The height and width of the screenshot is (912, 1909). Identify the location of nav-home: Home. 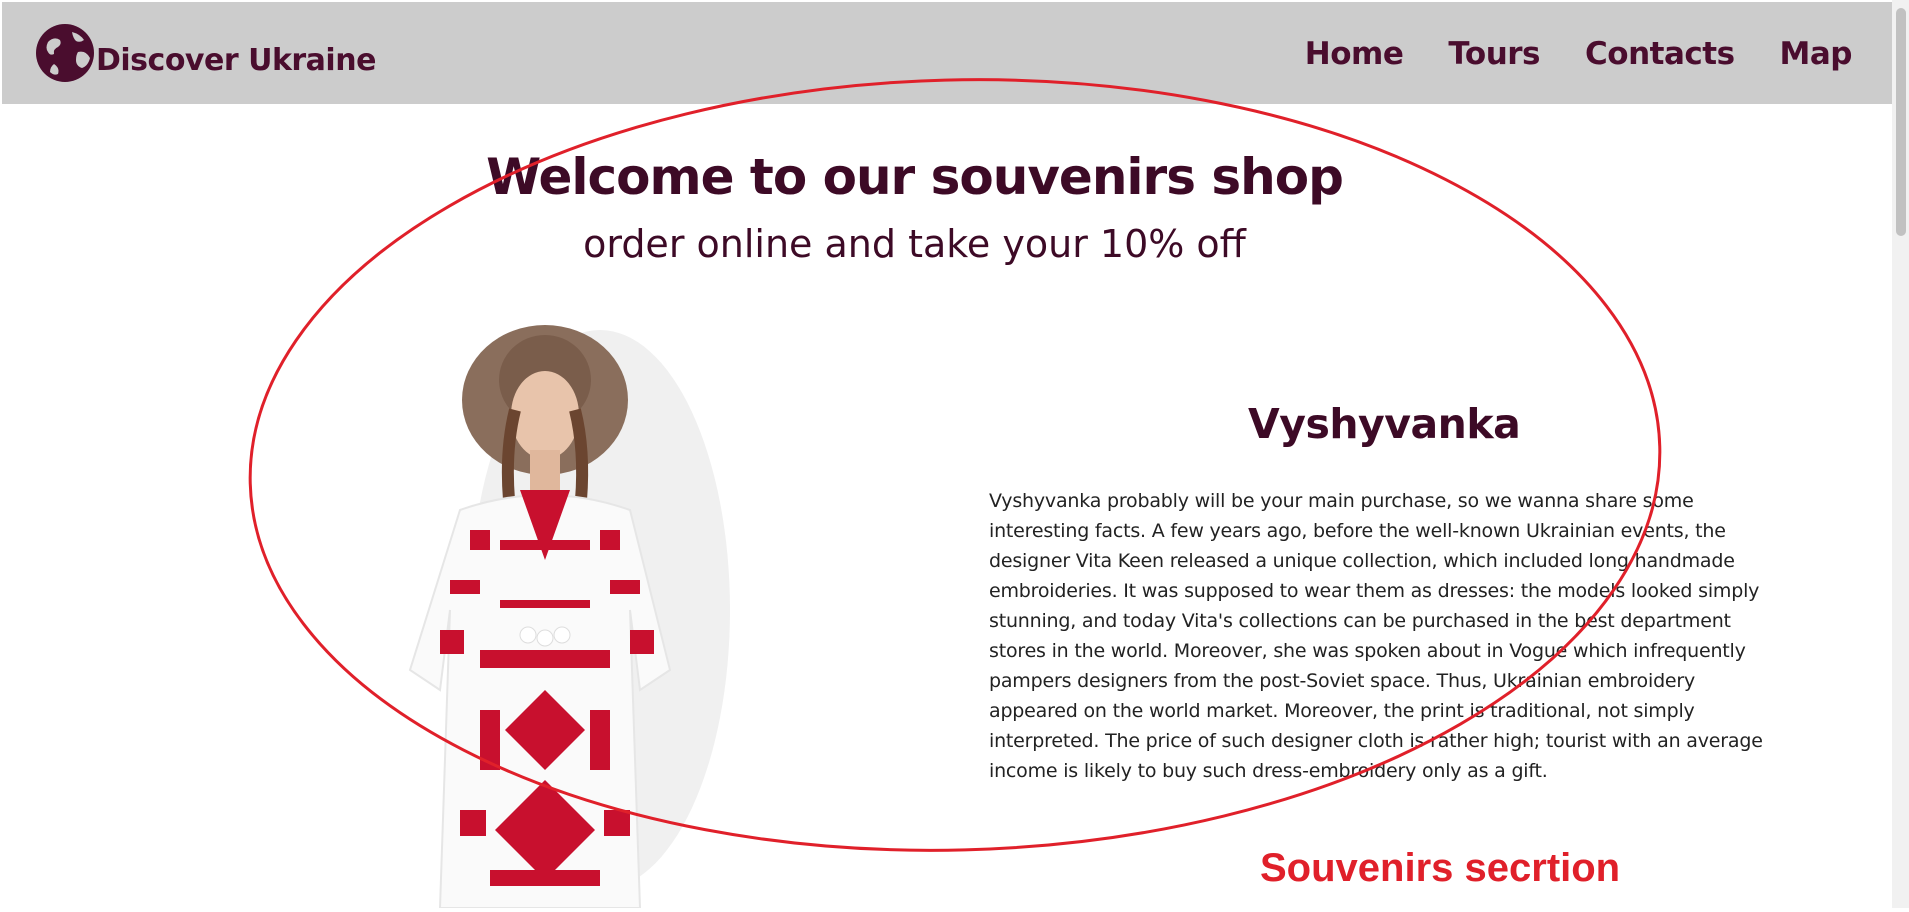
(1354, 54).